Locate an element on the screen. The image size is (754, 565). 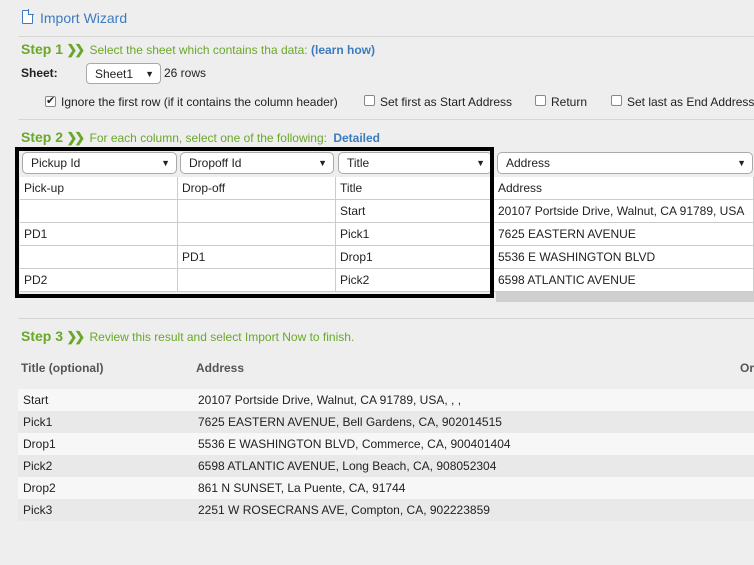
column-select-label: Address is located at coordinates (528, 163).